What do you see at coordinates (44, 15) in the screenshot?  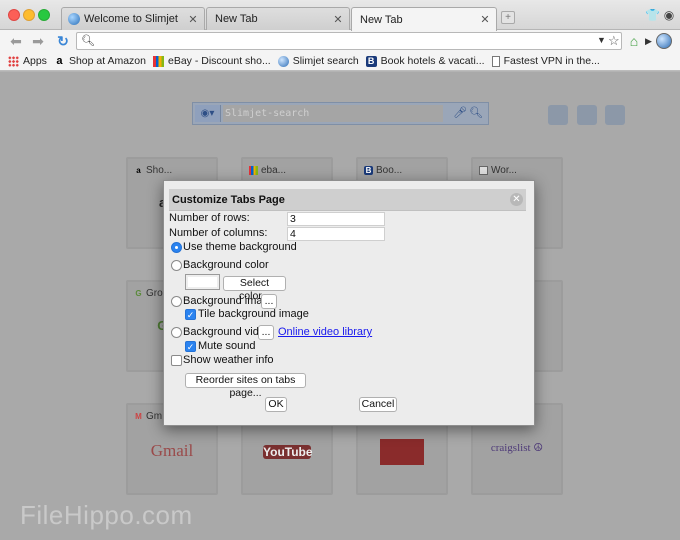 I see `zoom-window-button` at bounding box center [44, 15].